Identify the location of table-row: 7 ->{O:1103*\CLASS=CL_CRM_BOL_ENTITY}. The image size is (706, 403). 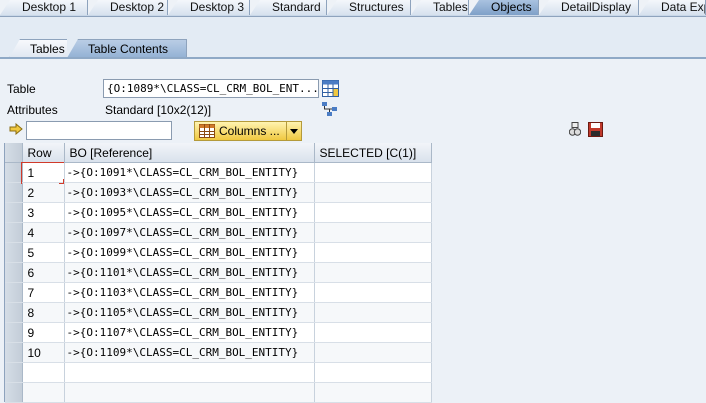
(218, 292).